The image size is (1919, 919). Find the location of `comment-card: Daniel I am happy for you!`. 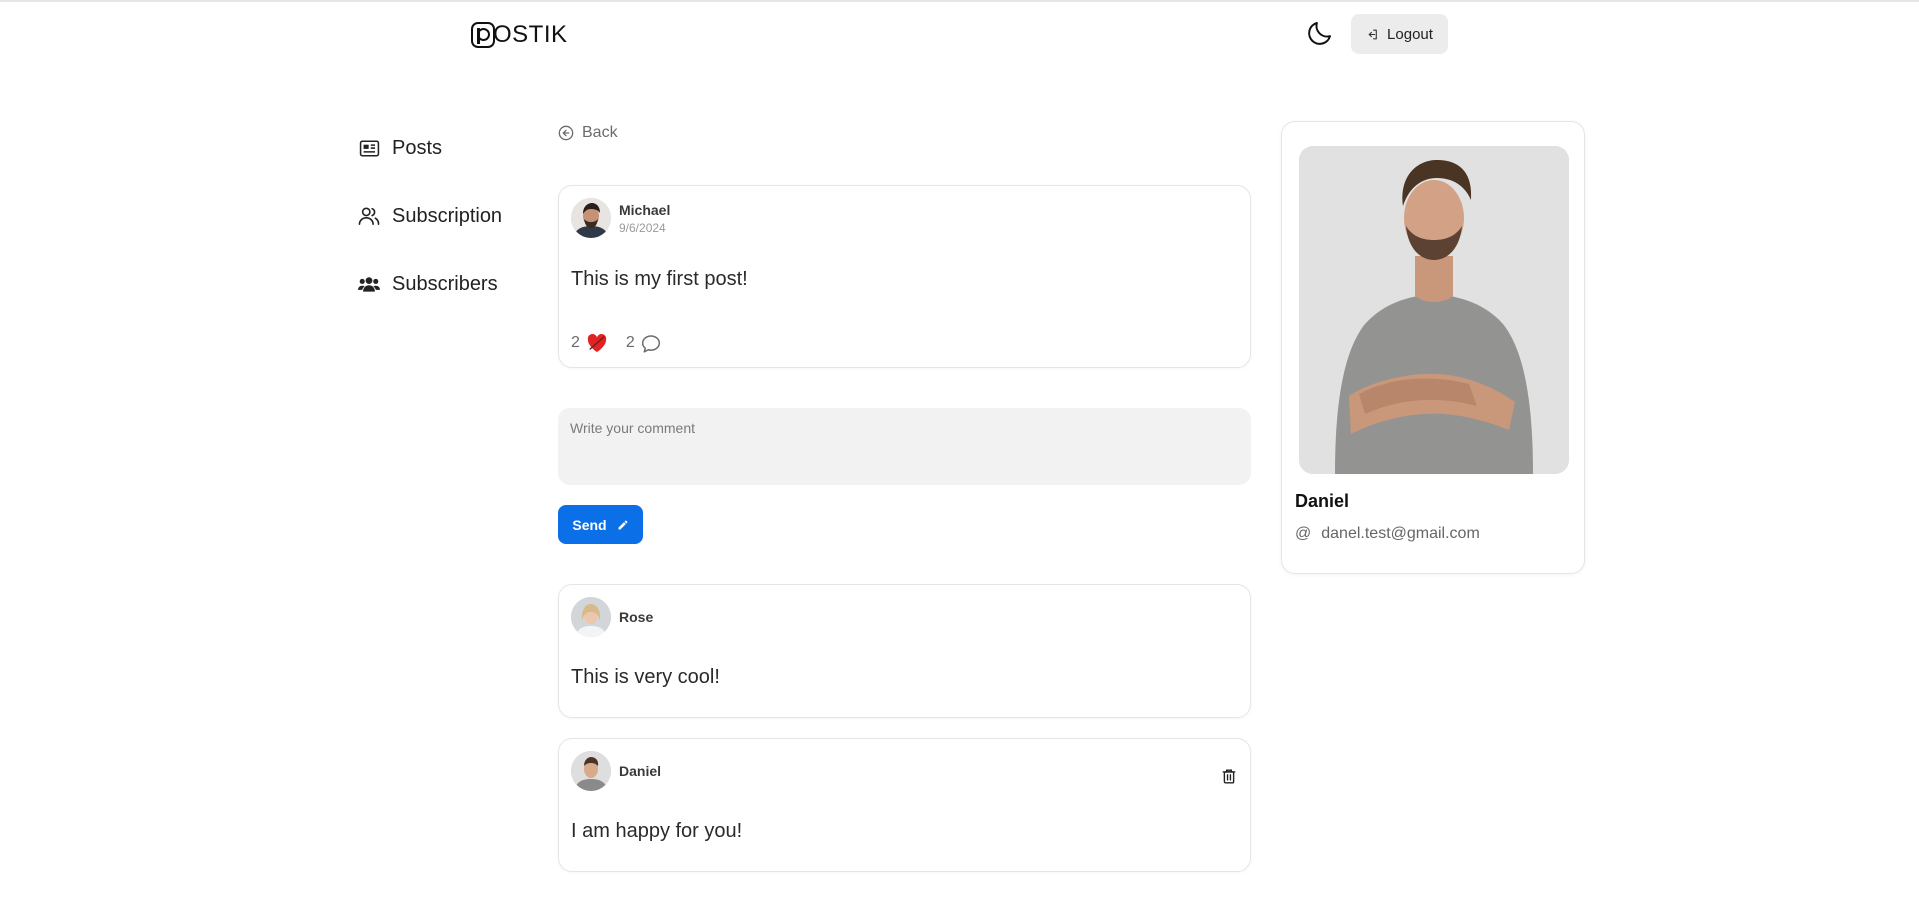

comment-card: Daniel I am happy for you! is located at coordinates (904, 805).